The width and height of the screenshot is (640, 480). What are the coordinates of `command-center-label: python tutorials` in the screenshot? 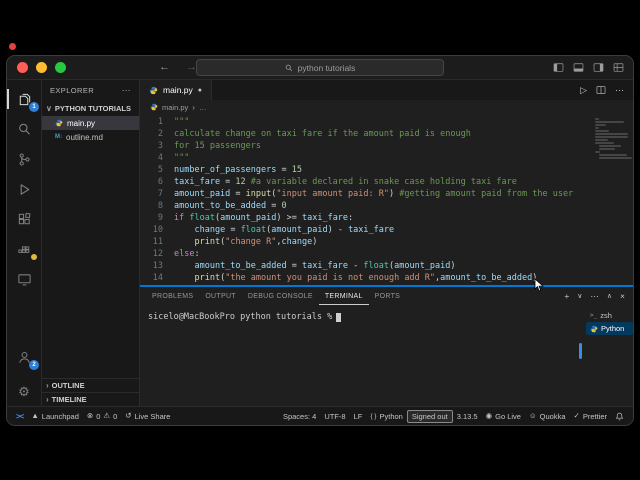 It's located at (326, 67).